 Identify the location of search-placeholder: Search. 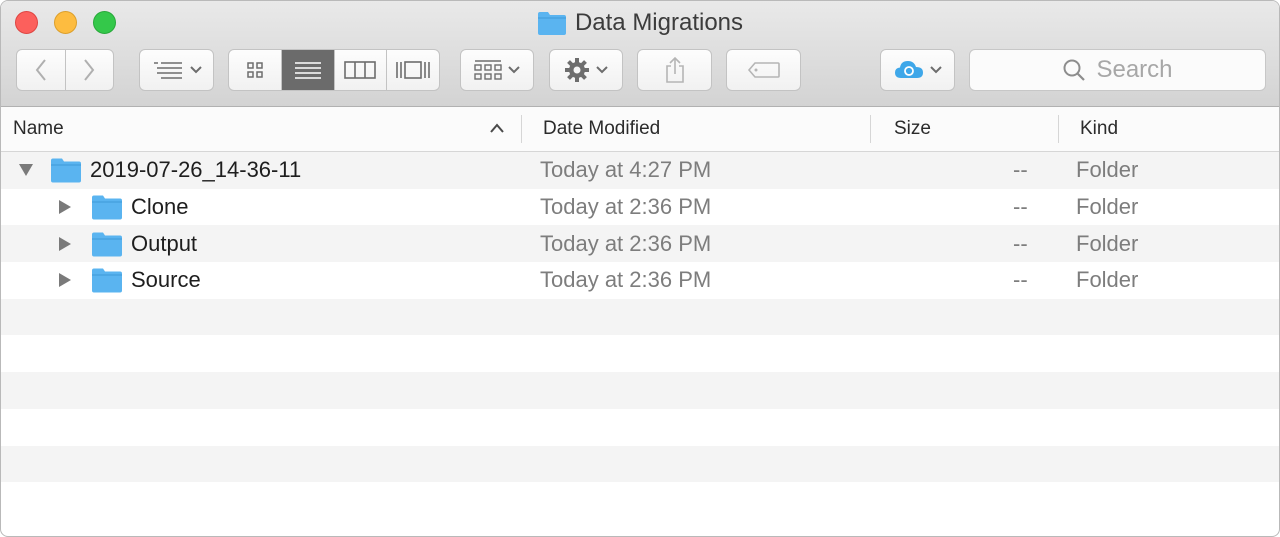
(1134, 69).